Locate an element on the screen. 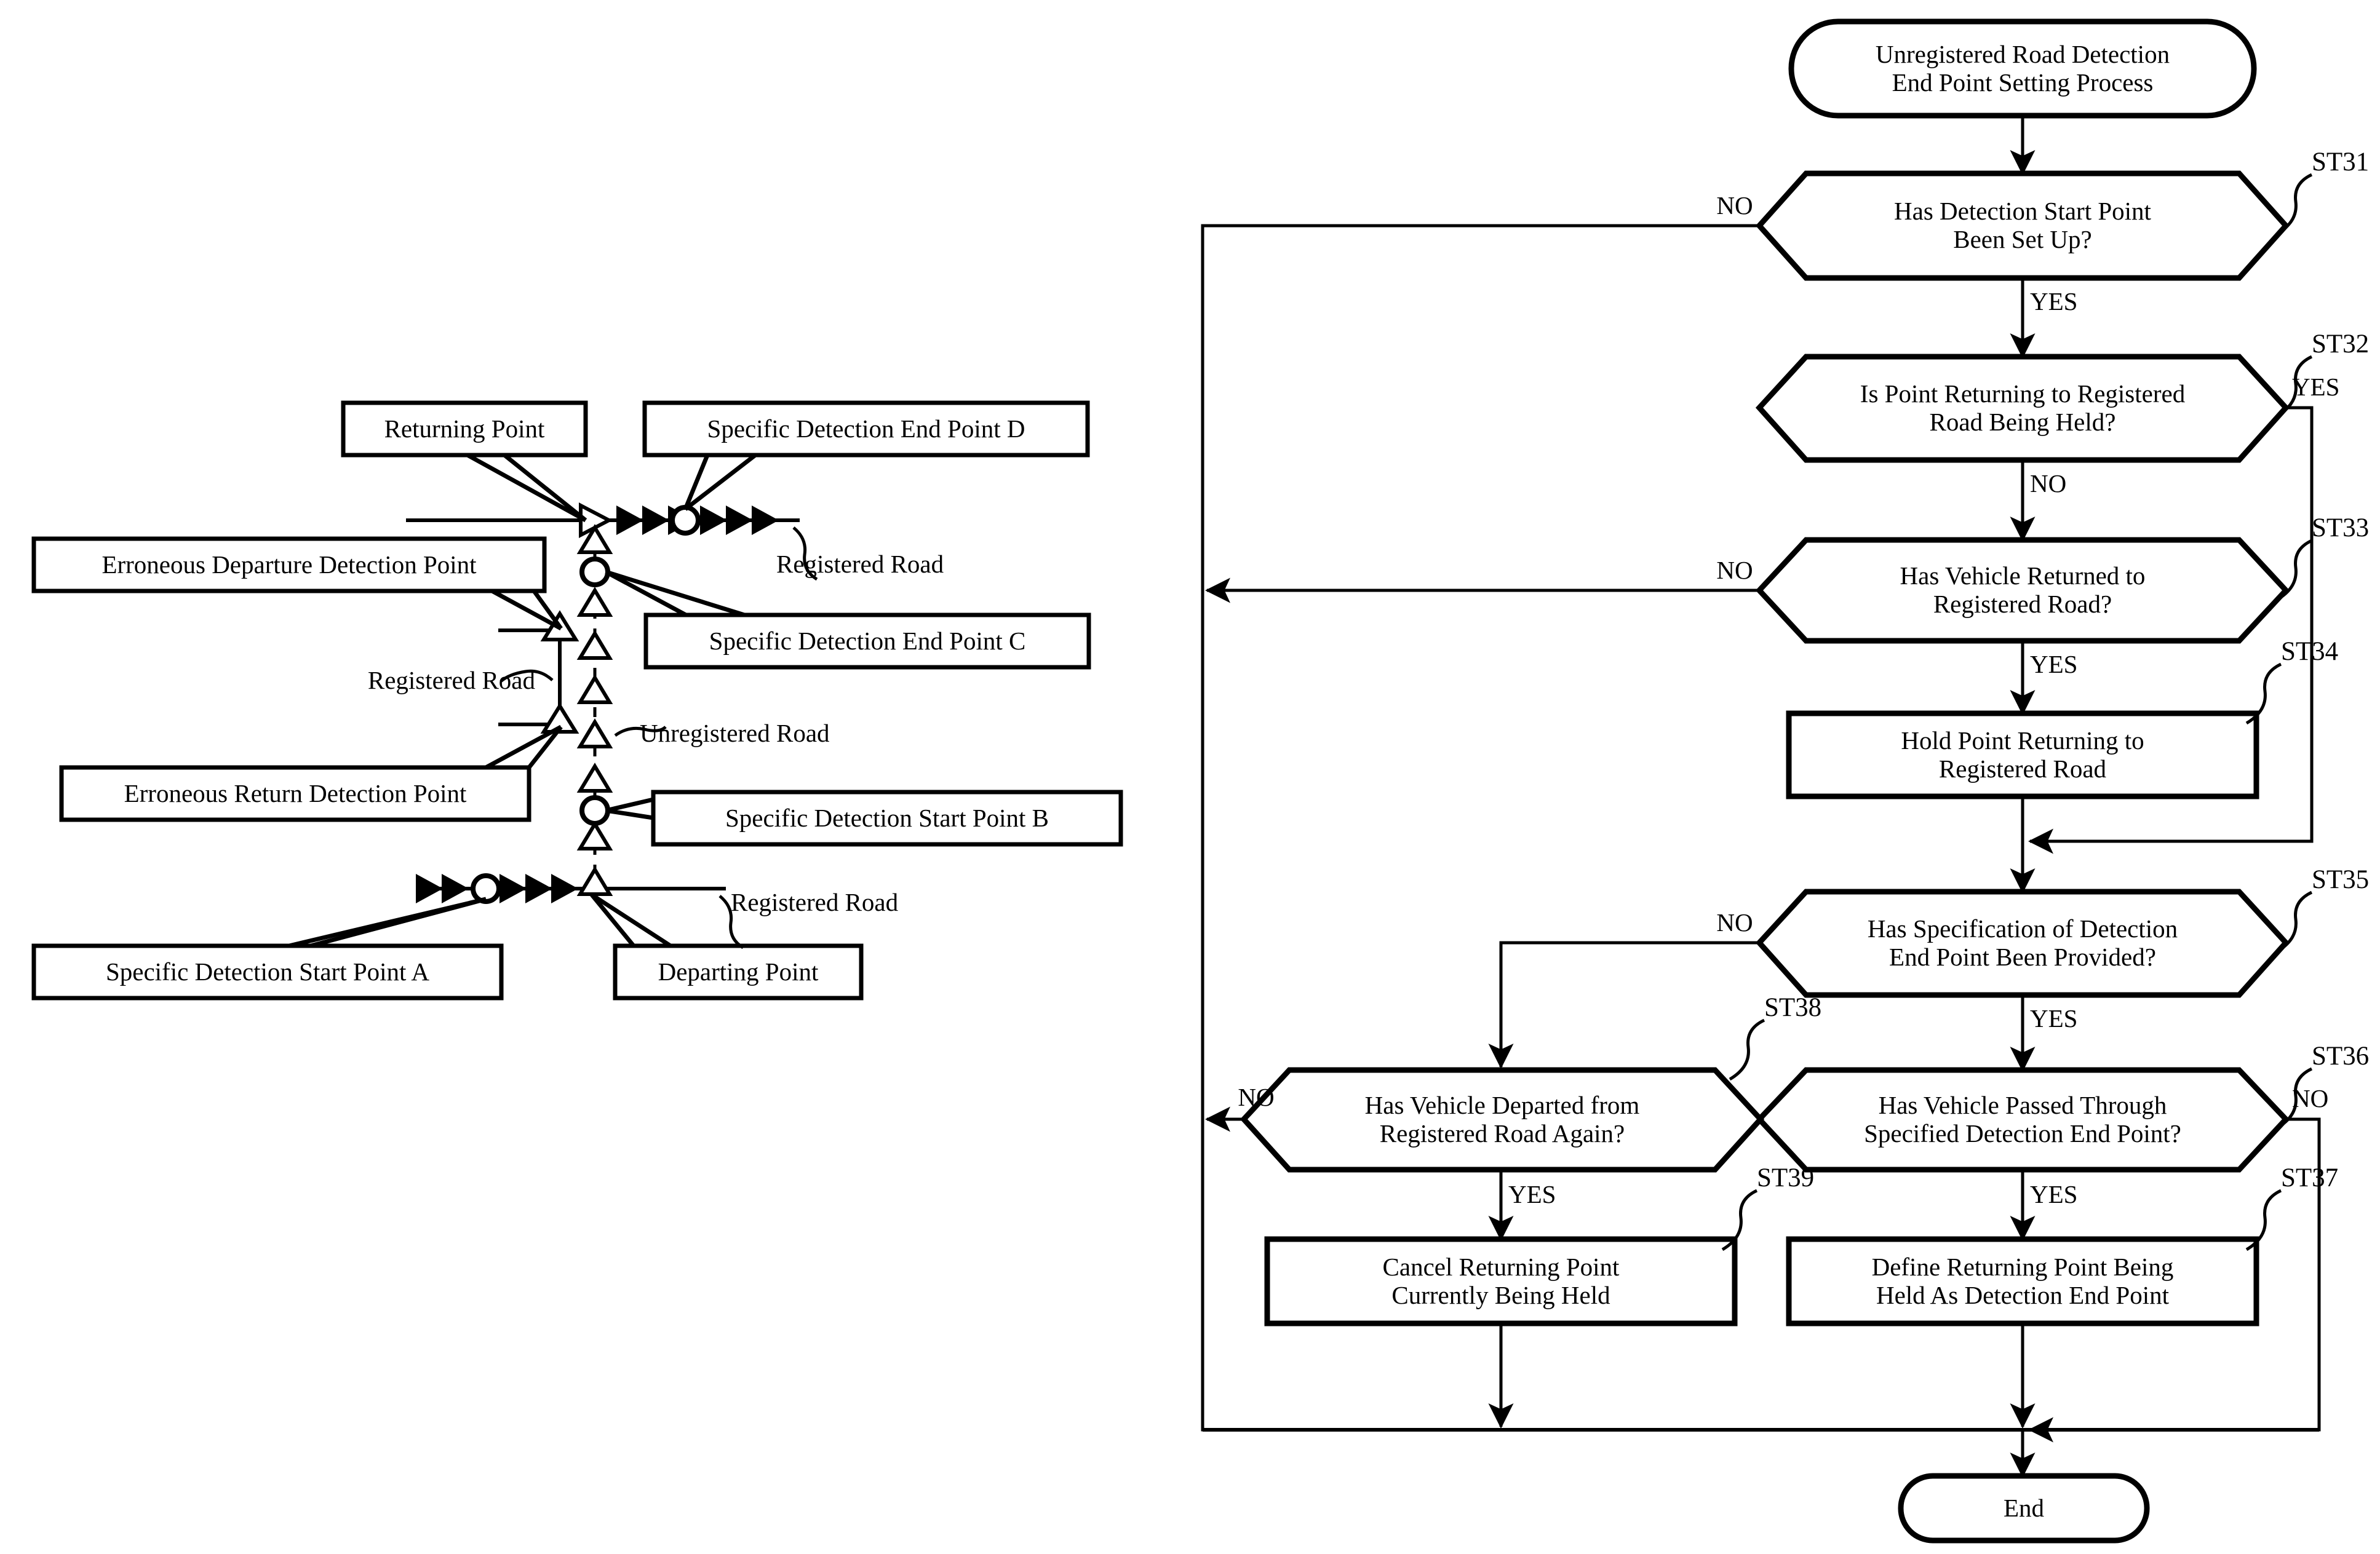  st32-shape is located at coordinates (2022, 408).